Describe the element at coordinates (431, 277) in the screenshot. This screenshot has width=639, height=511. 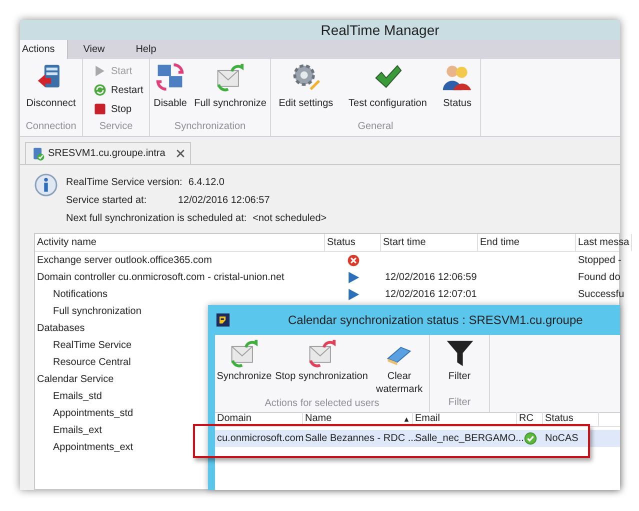
I see `table-cell: 12/02/2016 12:06:59` at that location.